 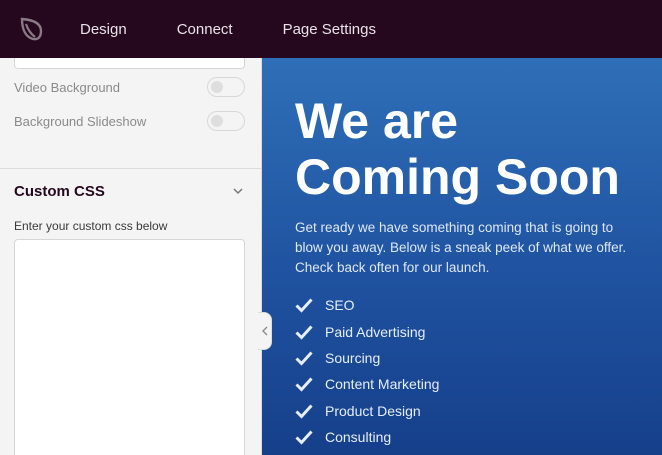 I want to click on seedprod-logo-icon, so click(x=31, y=29).